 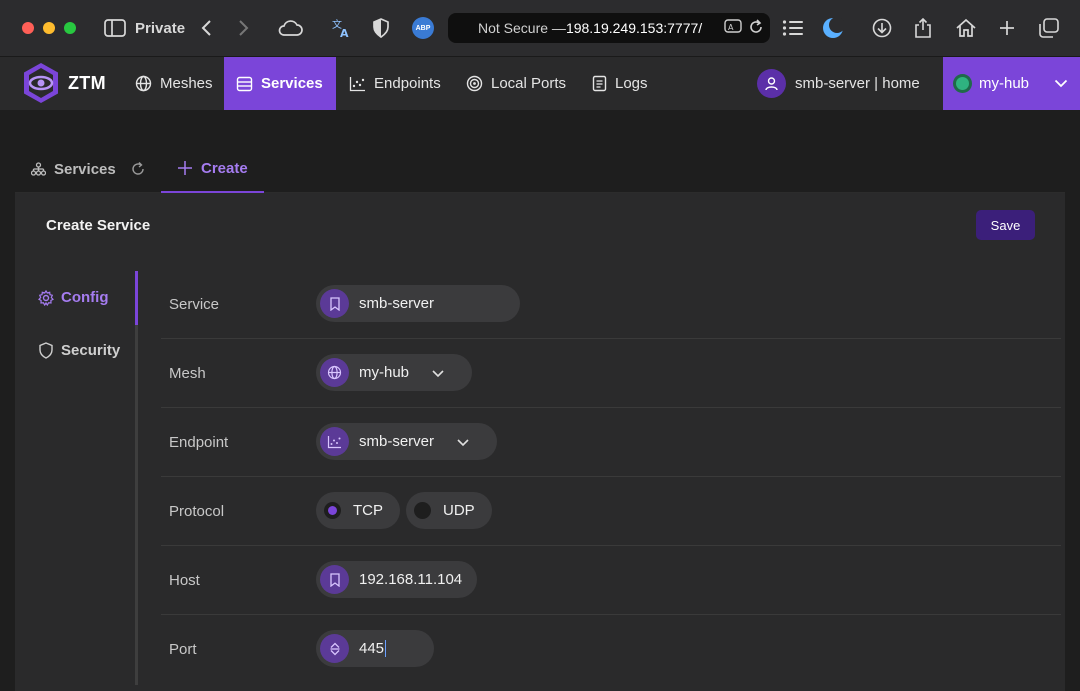 What do you see at coordinates (244, 28) in the screenshot?
I see `forward-icon` at bounding box center [244, 28].